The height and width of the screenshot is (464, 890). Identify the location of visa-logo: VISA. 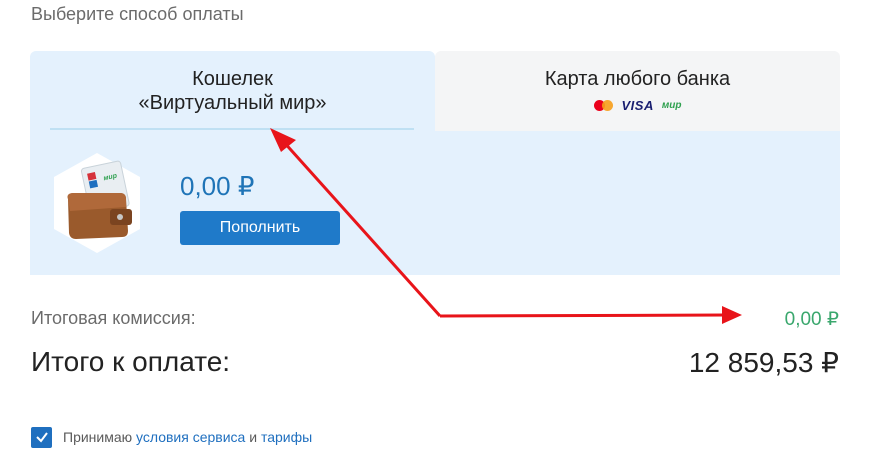
(637, 105).